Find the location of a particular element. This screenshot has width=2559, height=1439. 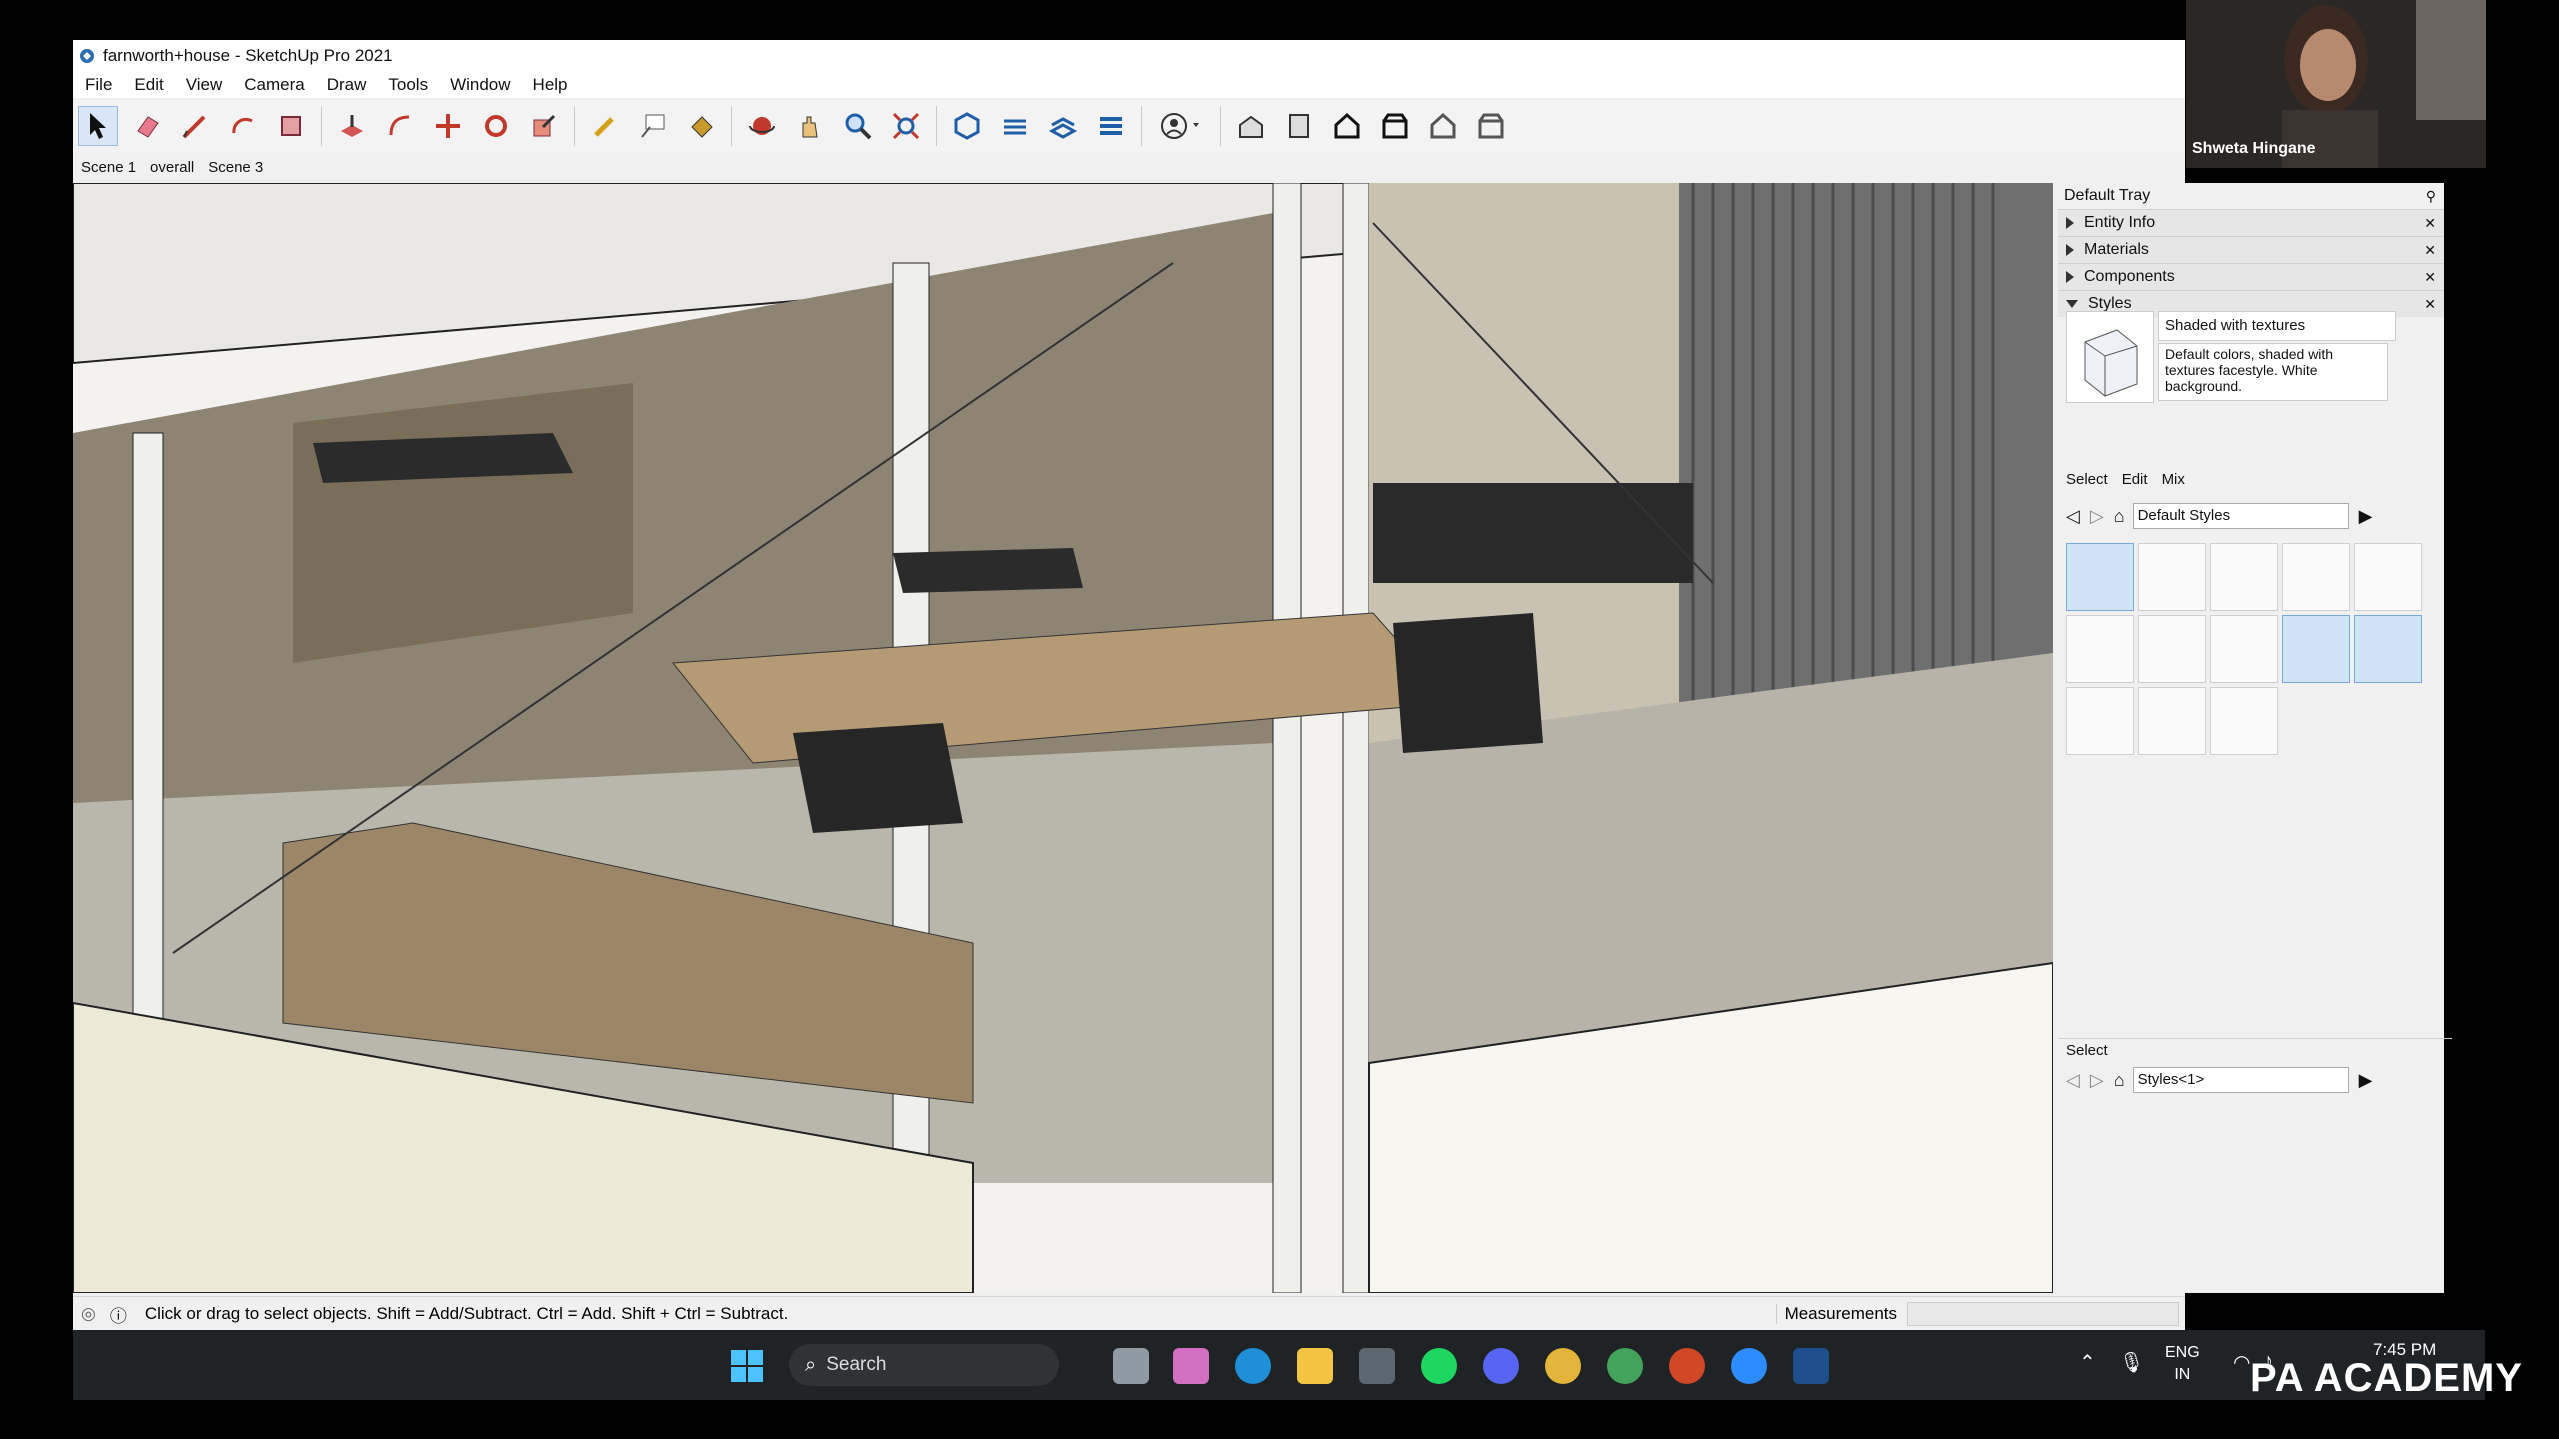

collection-select: Default Styles is located at coordinates (2240, 516).